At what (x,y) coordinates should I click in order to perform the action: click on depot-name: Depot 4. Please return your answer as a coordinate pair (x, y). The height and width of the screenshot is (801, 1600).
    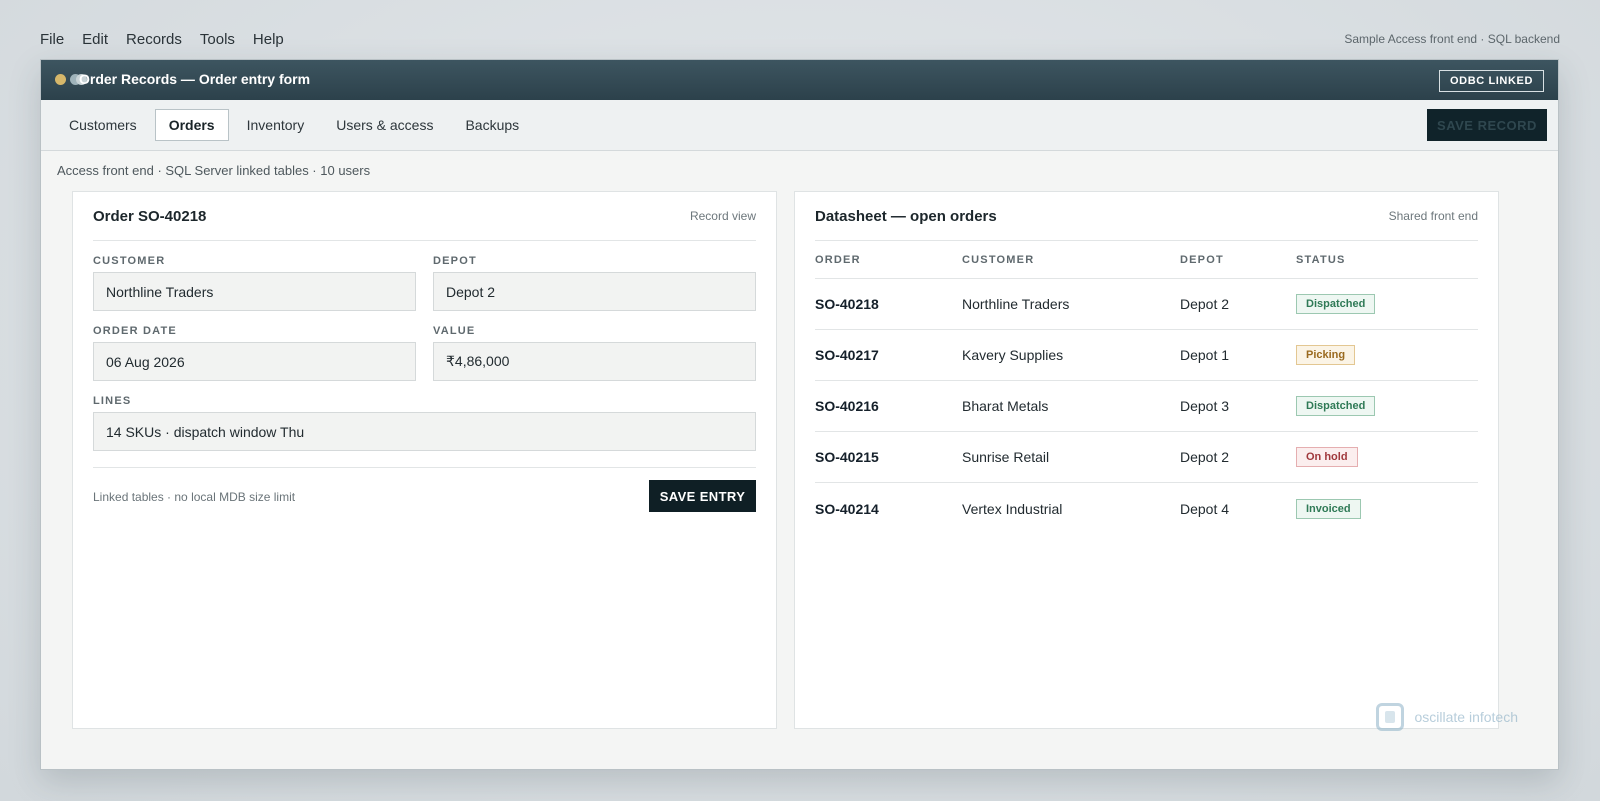
    Looking at the image, I should click on (1205, 508).